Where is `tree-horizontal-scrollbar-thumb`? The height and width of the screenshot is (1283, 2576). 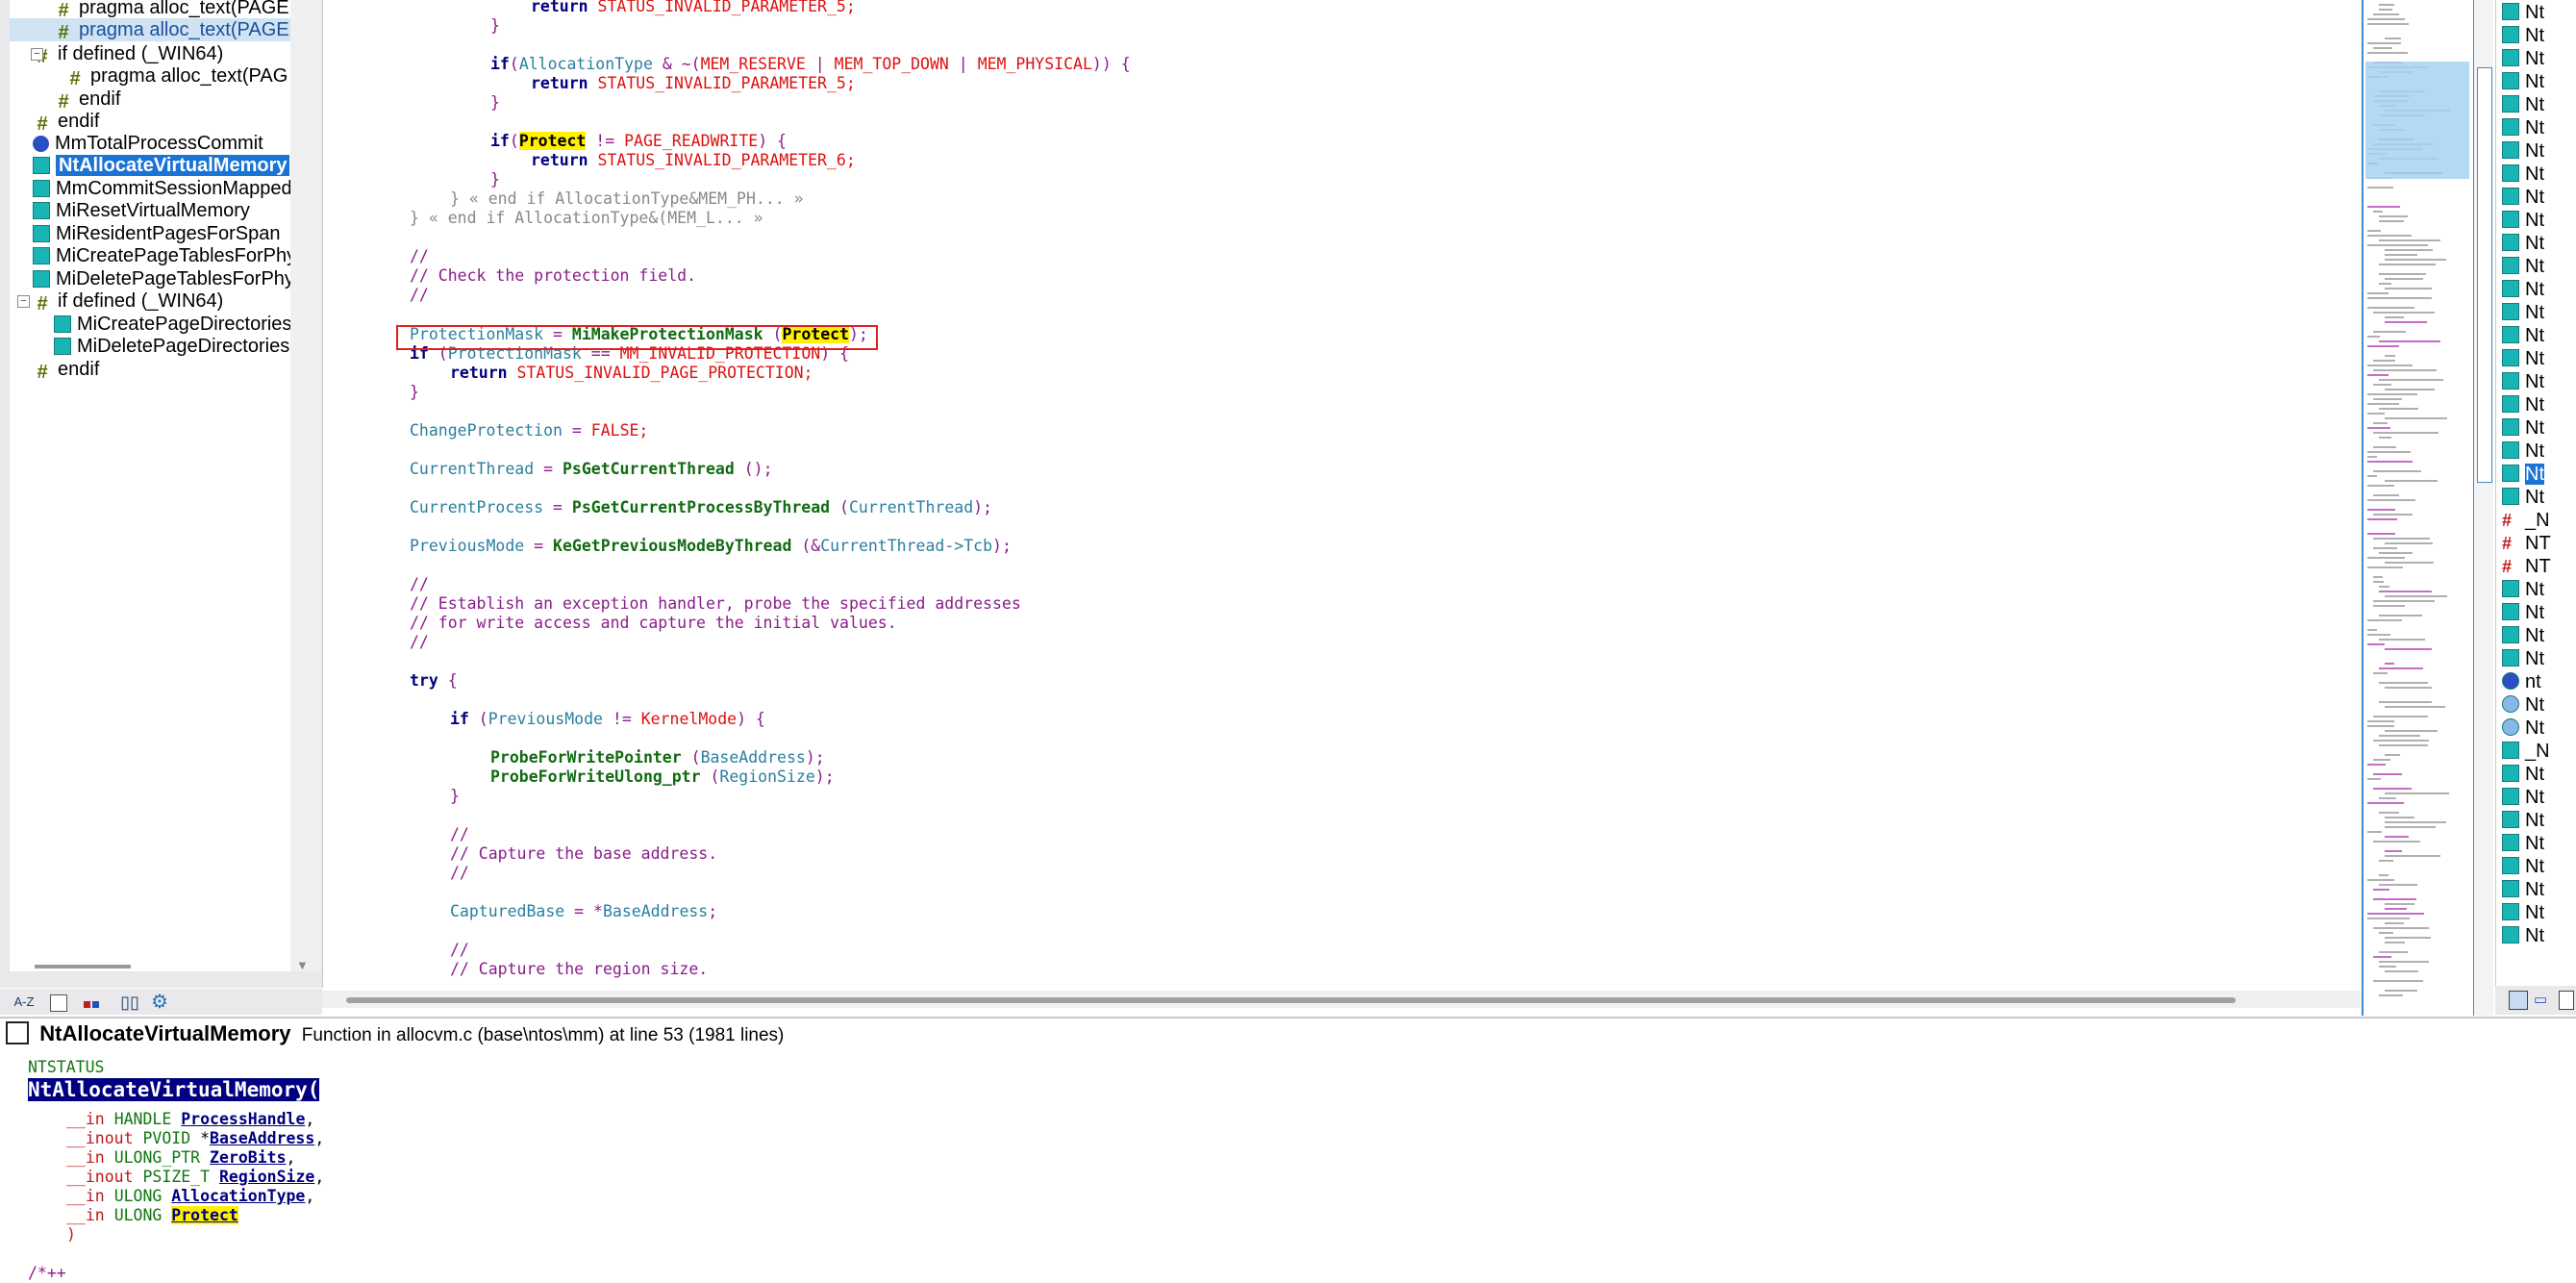
tree-horizontal-scrollbar-thumb is located at coordinates (83, 967).